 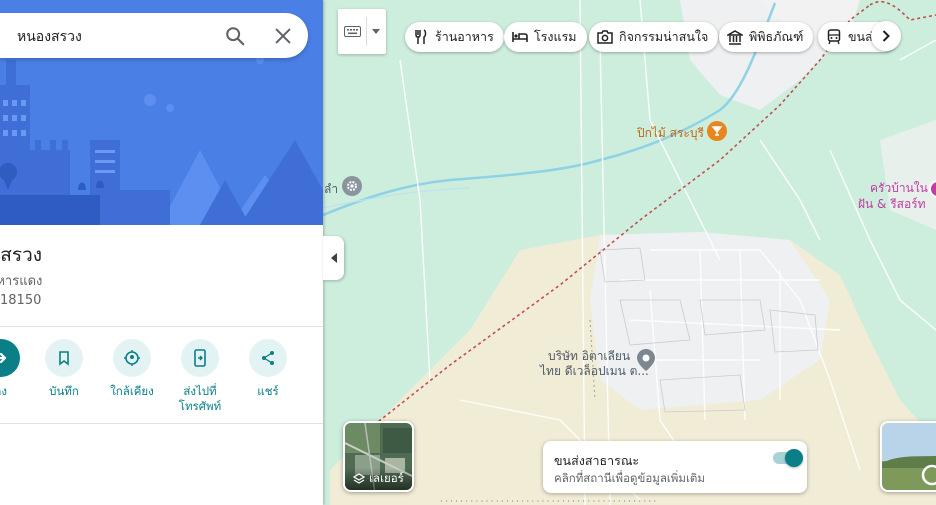 I want to click on edge-label: ลำ, so click(x=331, y=189).